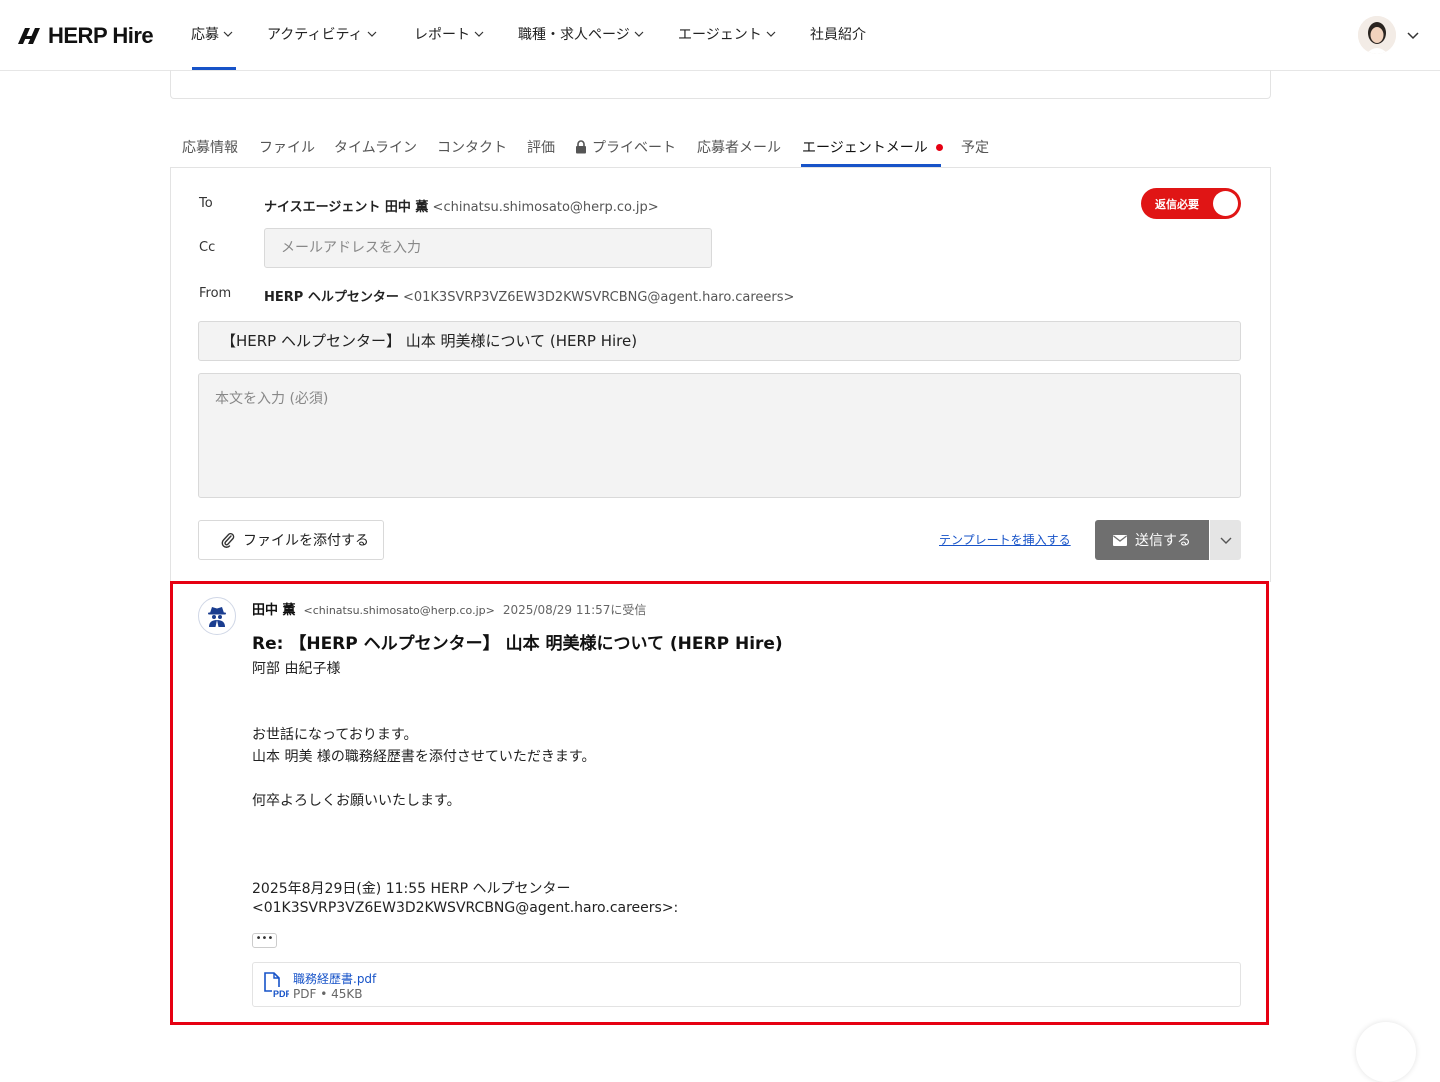 The width and height of the screenshot is (1440, 1082). I want to click on message-greeting: 阿部 由紀子様, so click(296, 669).